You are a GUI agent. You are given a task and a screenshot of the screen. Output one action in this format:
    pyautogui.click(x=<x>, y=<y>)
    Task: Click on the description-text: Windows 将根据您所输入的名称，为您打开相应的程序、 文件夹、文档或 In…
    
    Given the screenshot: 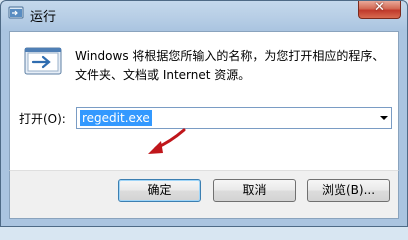 What is the action you would take?
    pyautogui.click(x=235, y=66)
    